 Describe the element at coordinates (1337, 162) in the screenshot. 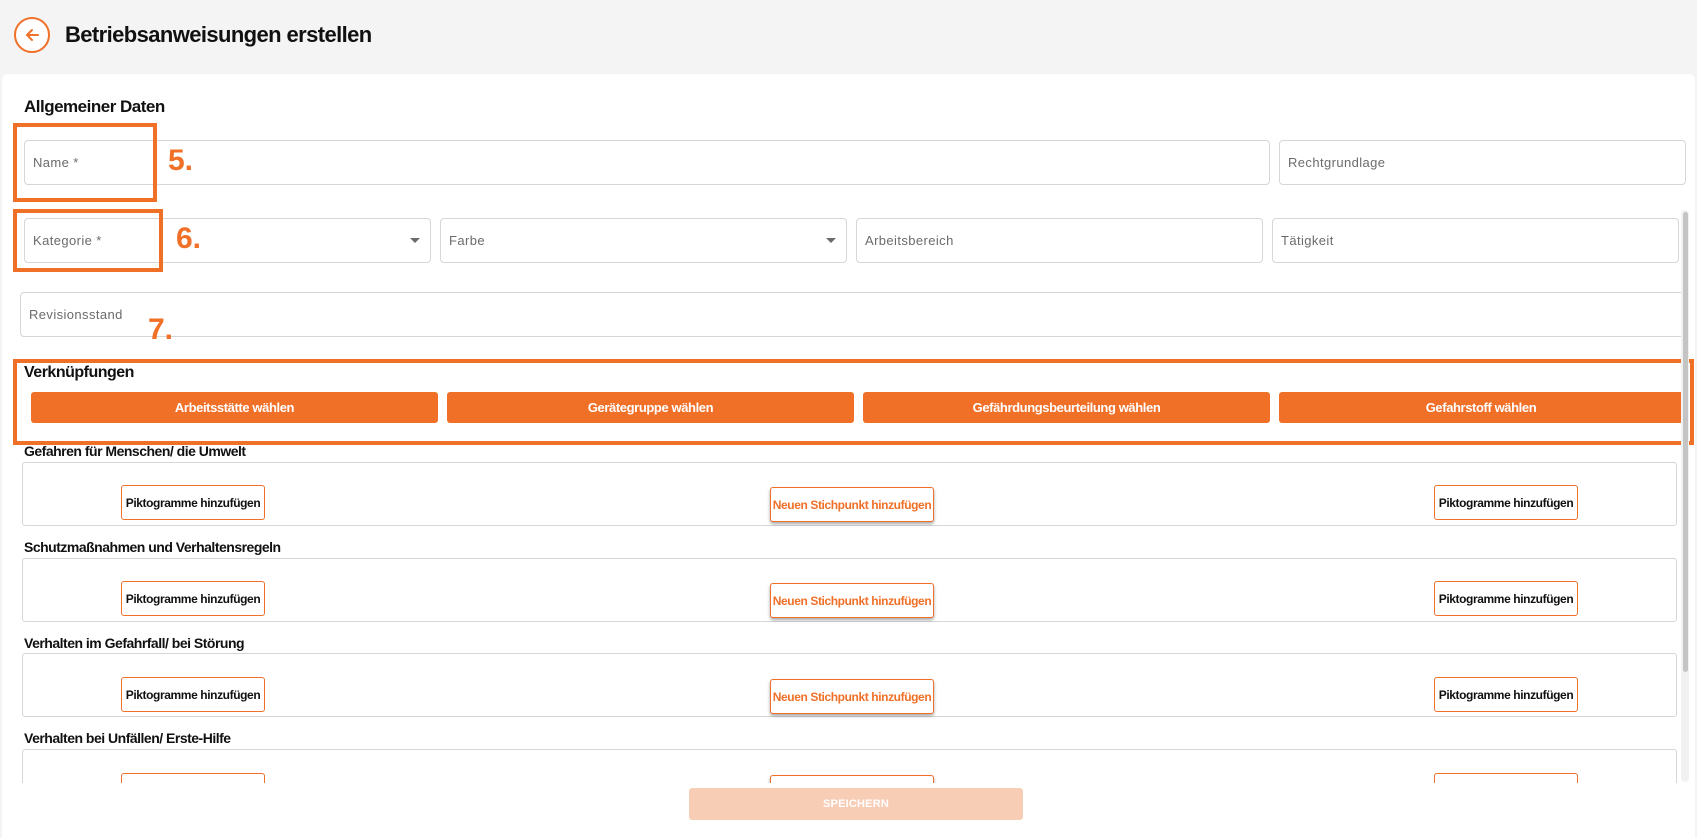

I see `rechtgrundlage-placeholder: Rechtgrundlage` at that location.